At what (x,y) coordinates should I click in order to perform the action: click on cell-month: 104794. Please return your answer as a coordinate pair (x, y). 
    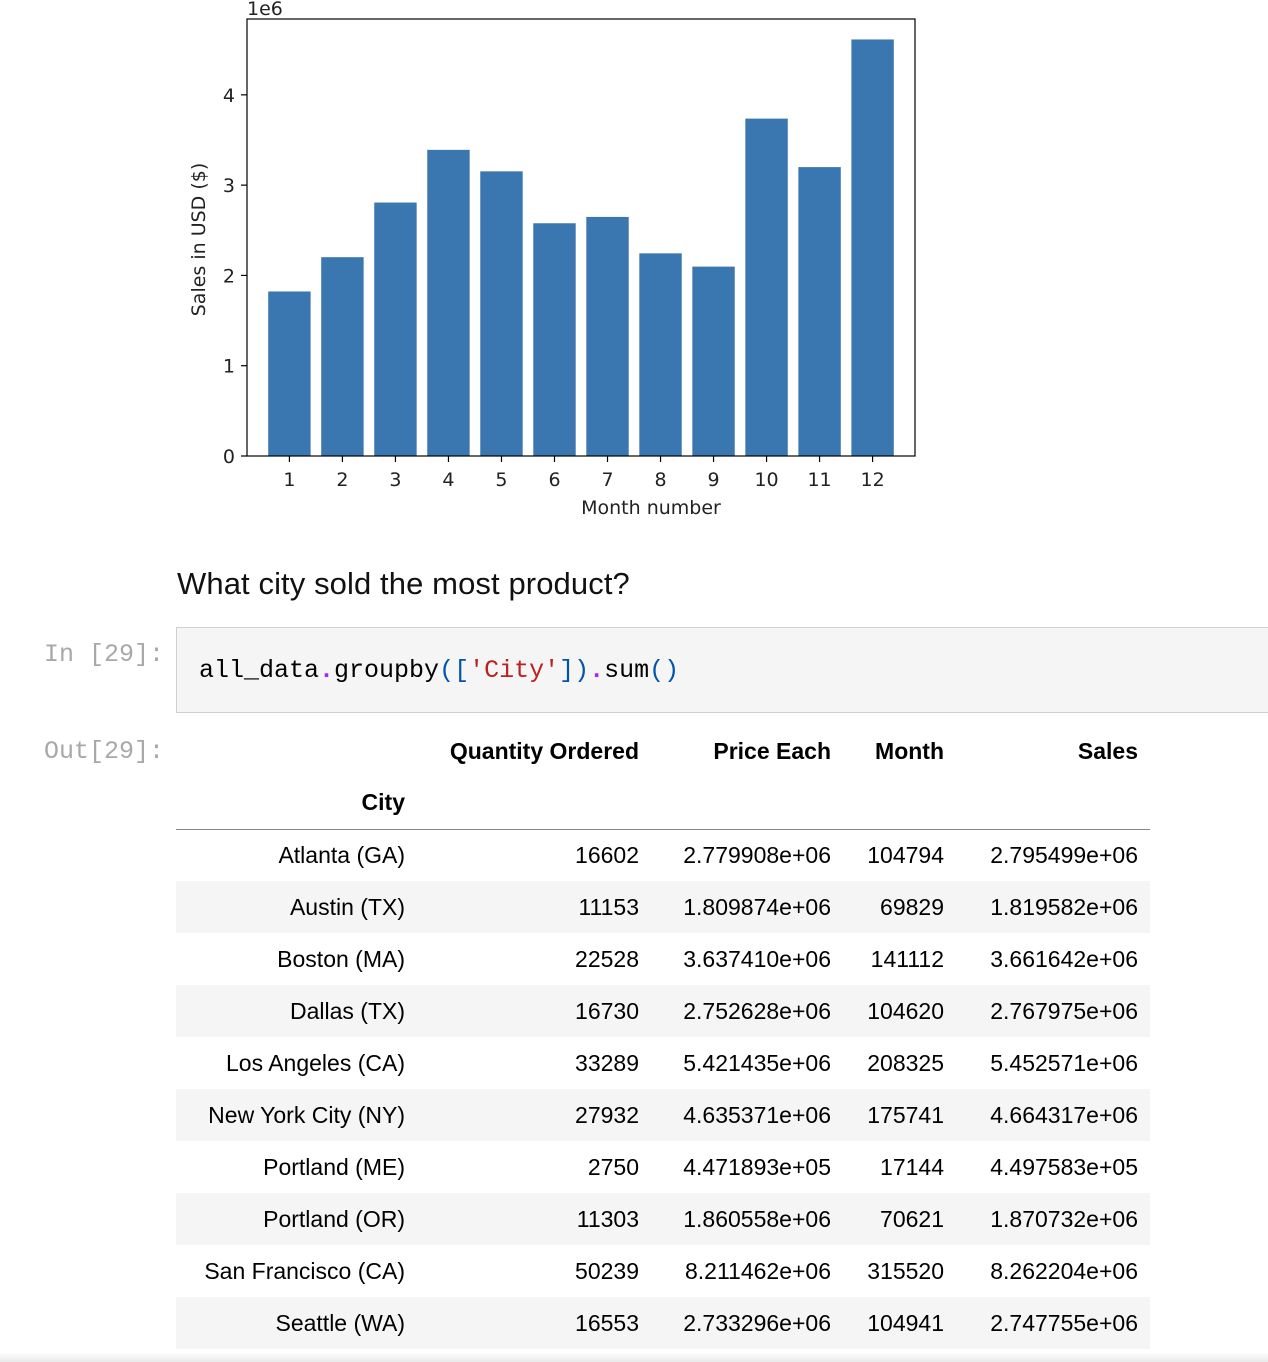
    Looking at the image, I should click on (905, 854).